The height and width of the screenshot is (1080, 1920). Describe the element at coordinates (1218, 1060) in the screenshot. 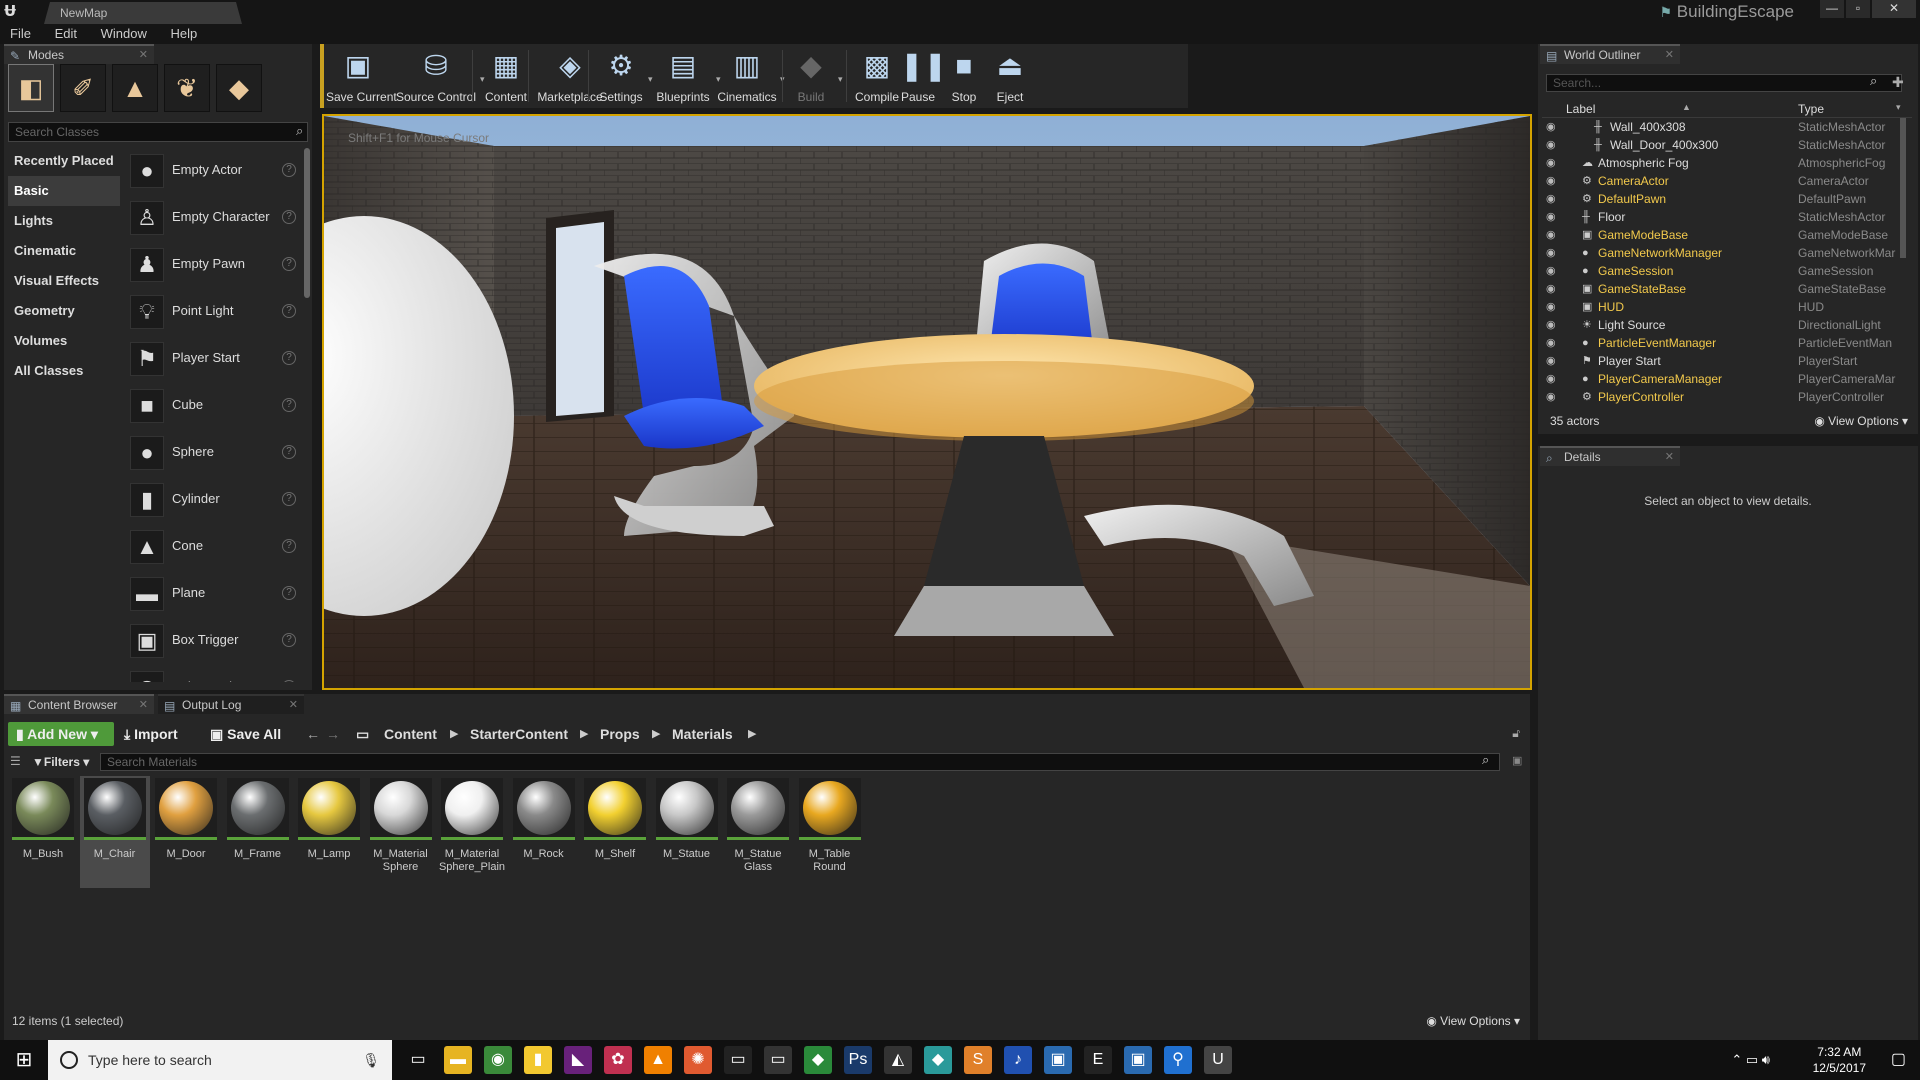

I see `unreal-engine-icon: U` at that location.